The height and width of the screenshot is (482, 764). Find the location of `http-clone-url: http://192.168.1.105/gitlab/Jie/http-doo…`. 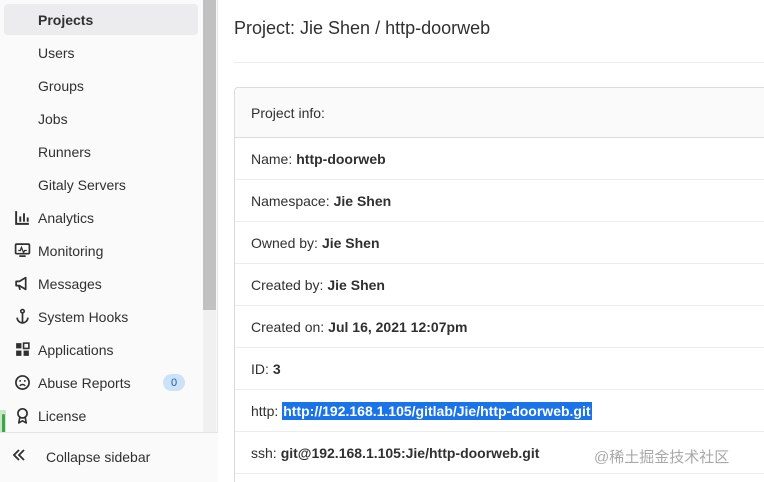

http-clone-url: http://192.168.1.105/gitlab/Jie/http-doo… is located at coordinates (437, 410).